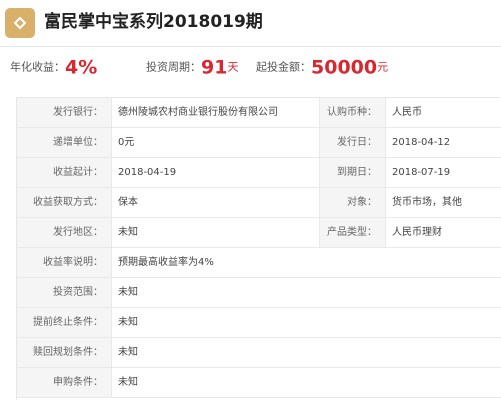  I want to click on issue-region-label: 发行地区：, so click(64, 232).